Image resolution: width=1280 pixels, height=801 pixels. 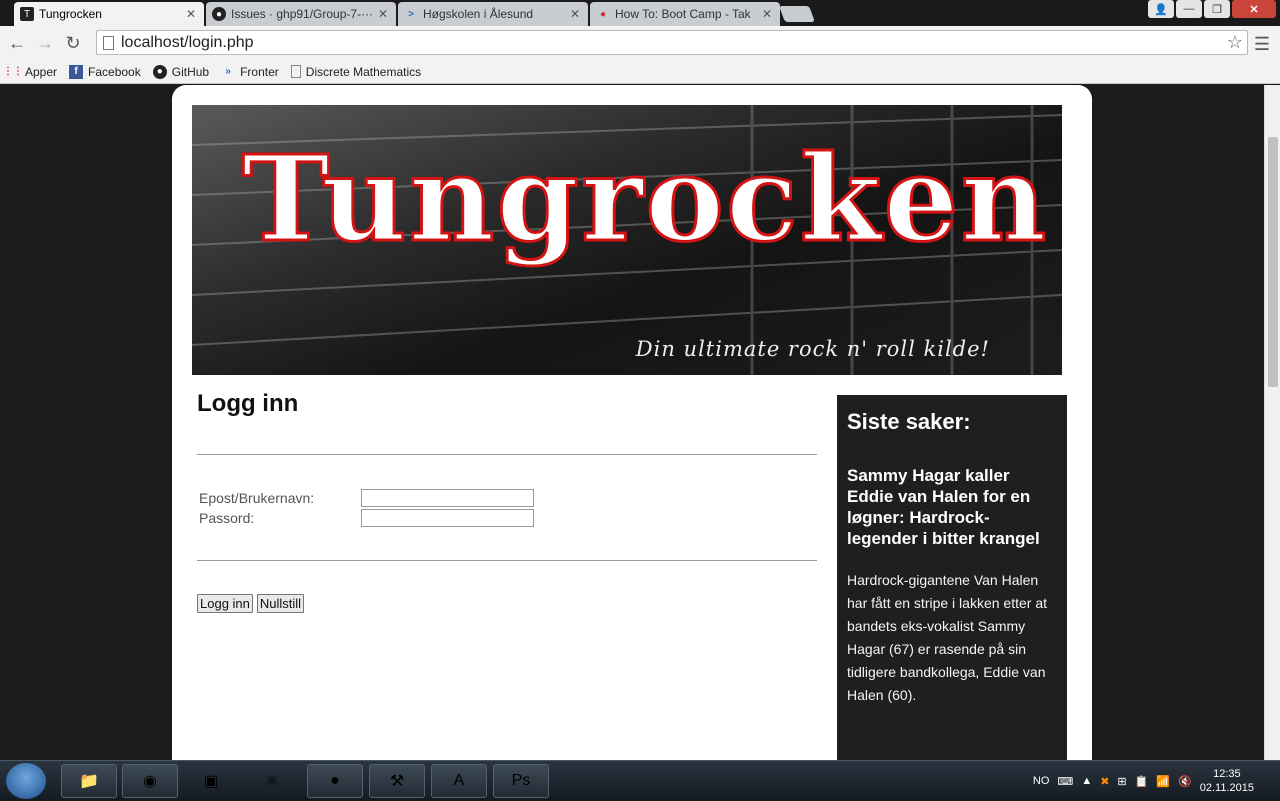 I want to click on github-desktop-icon: ●, so click(x=335, y=781).